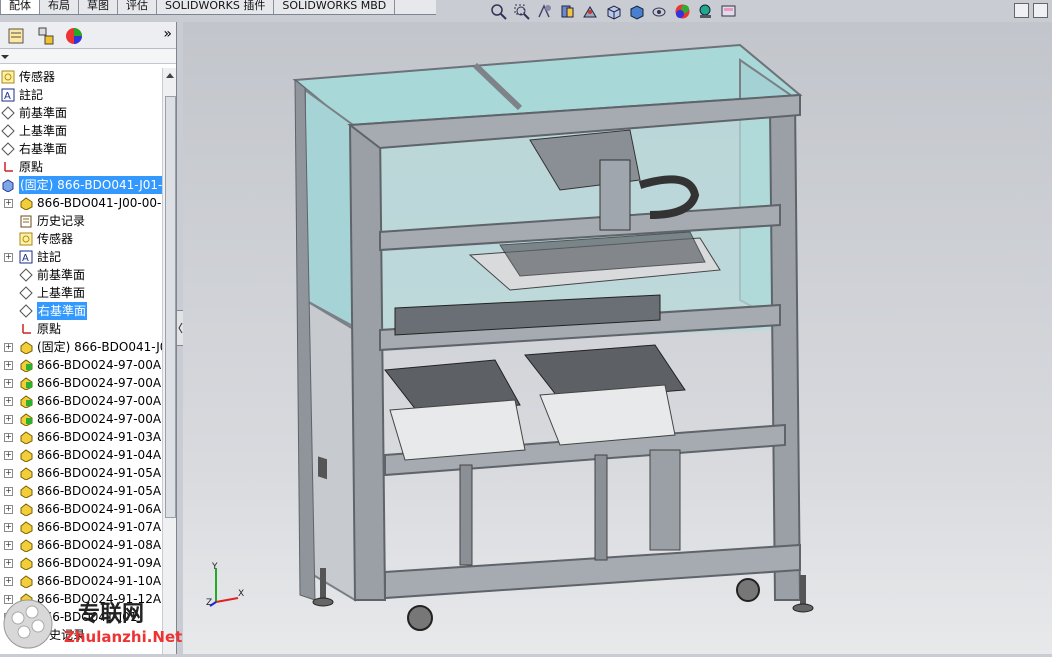 The width and height of the screenshot is (1052, 657). I want to click on previous-view-icon, so click(544, 11).